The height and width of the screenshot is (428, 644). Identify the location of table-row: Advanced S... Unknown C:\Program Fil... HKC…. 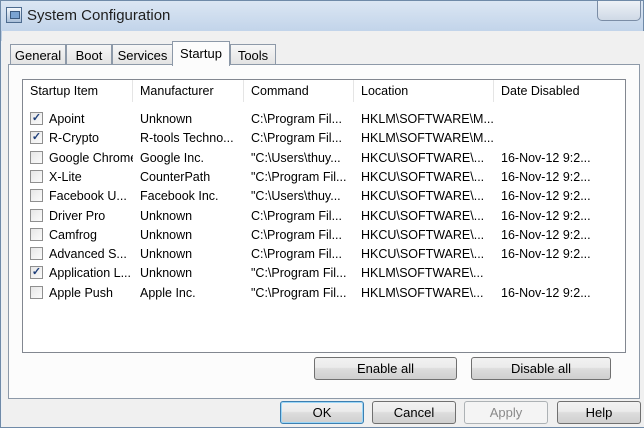
(324, 254).